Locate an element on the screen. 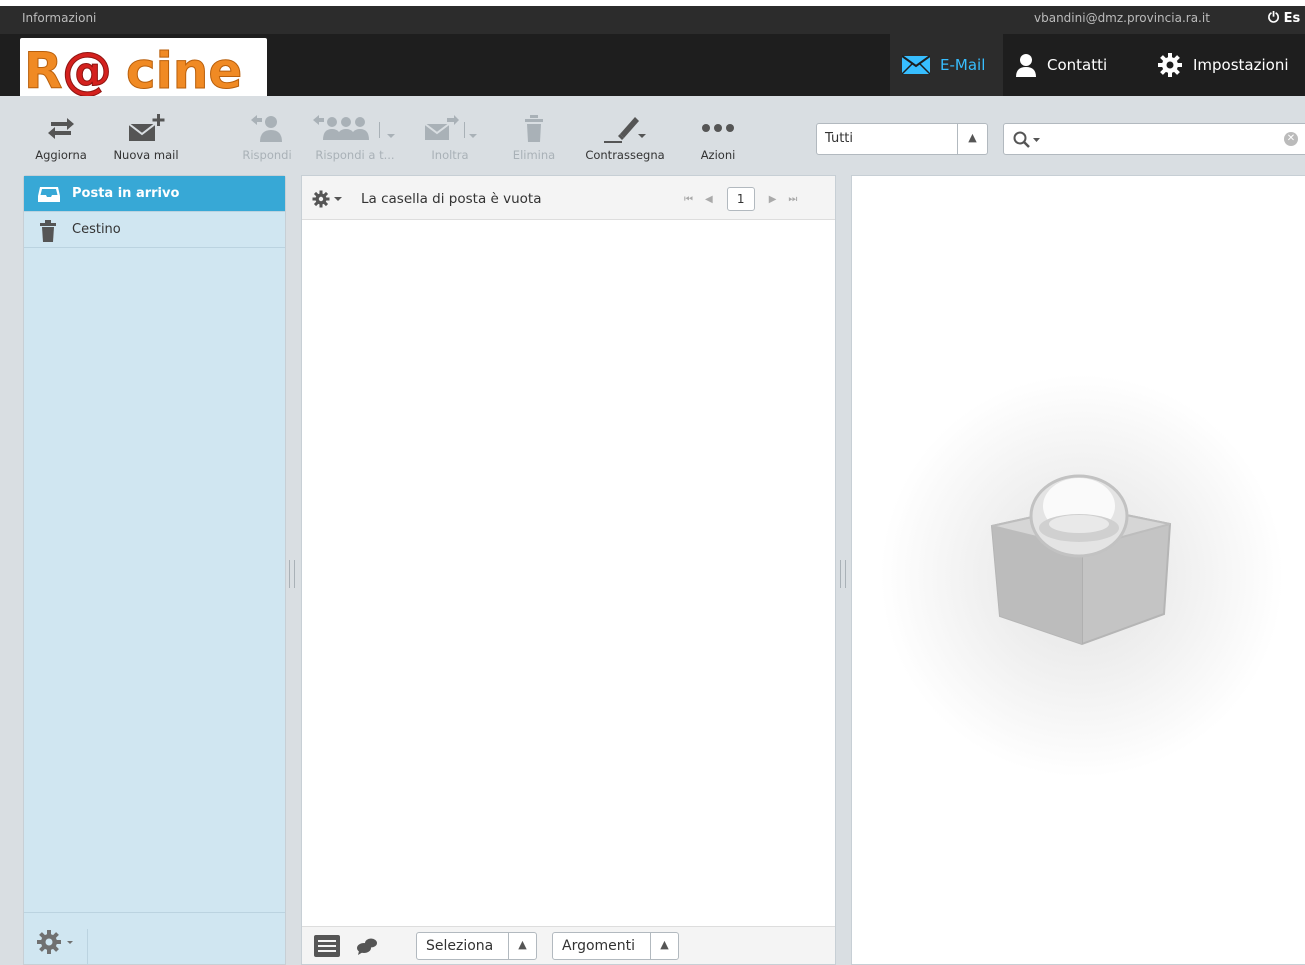  username: vbandini@dmz.provincia.ra.it is located at coordinates (1122, 18).